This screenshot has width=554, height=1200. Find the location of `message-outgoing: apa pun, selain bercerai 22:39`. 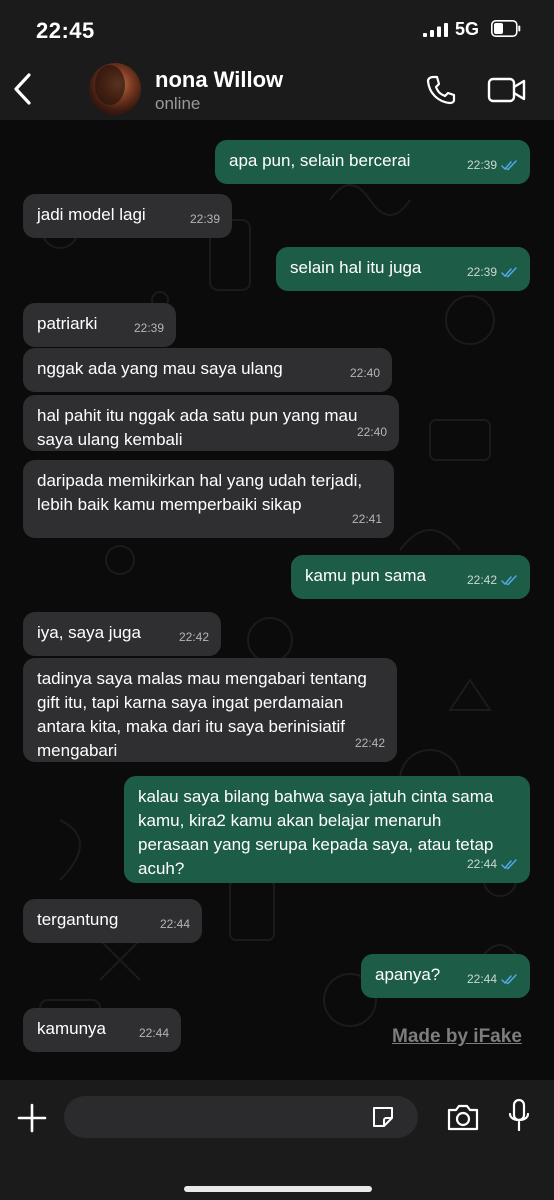

message-outgoing: apa pun, selain bercerai 22:39 is located at coordinates (372, 162).